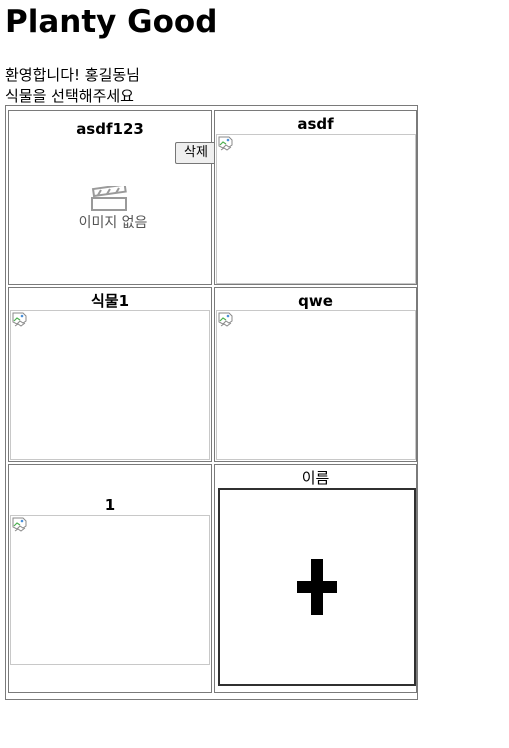 This screenshot has width=509, height=748. Describe the element at coordinates (315, 478) in the screenshot. I see `add-plant-name-label: 이름` at that location.